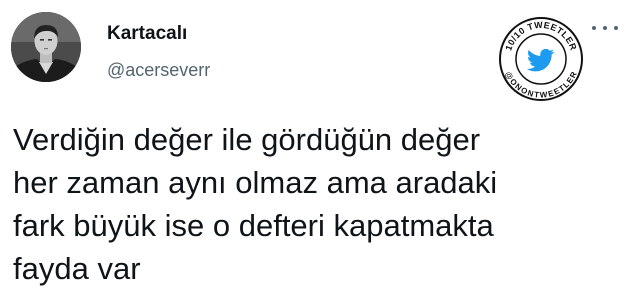  What do you see at coordinates (541, 59) in the screenshot?
I see `tweet-badge-logo: 10/10 TWEETLER @ONONTWEETLER` at bounding box center [541, 59].